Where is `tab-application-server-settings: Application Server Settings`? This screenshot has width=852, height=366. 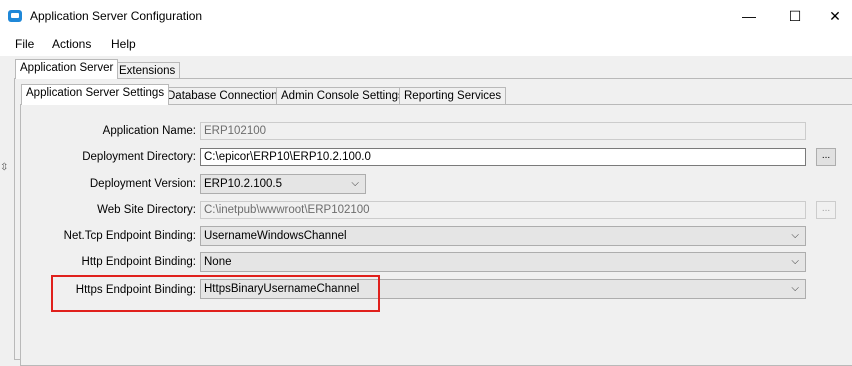 tab-application-server-settings: Application Server Settings is located at coordinates (95, 94).